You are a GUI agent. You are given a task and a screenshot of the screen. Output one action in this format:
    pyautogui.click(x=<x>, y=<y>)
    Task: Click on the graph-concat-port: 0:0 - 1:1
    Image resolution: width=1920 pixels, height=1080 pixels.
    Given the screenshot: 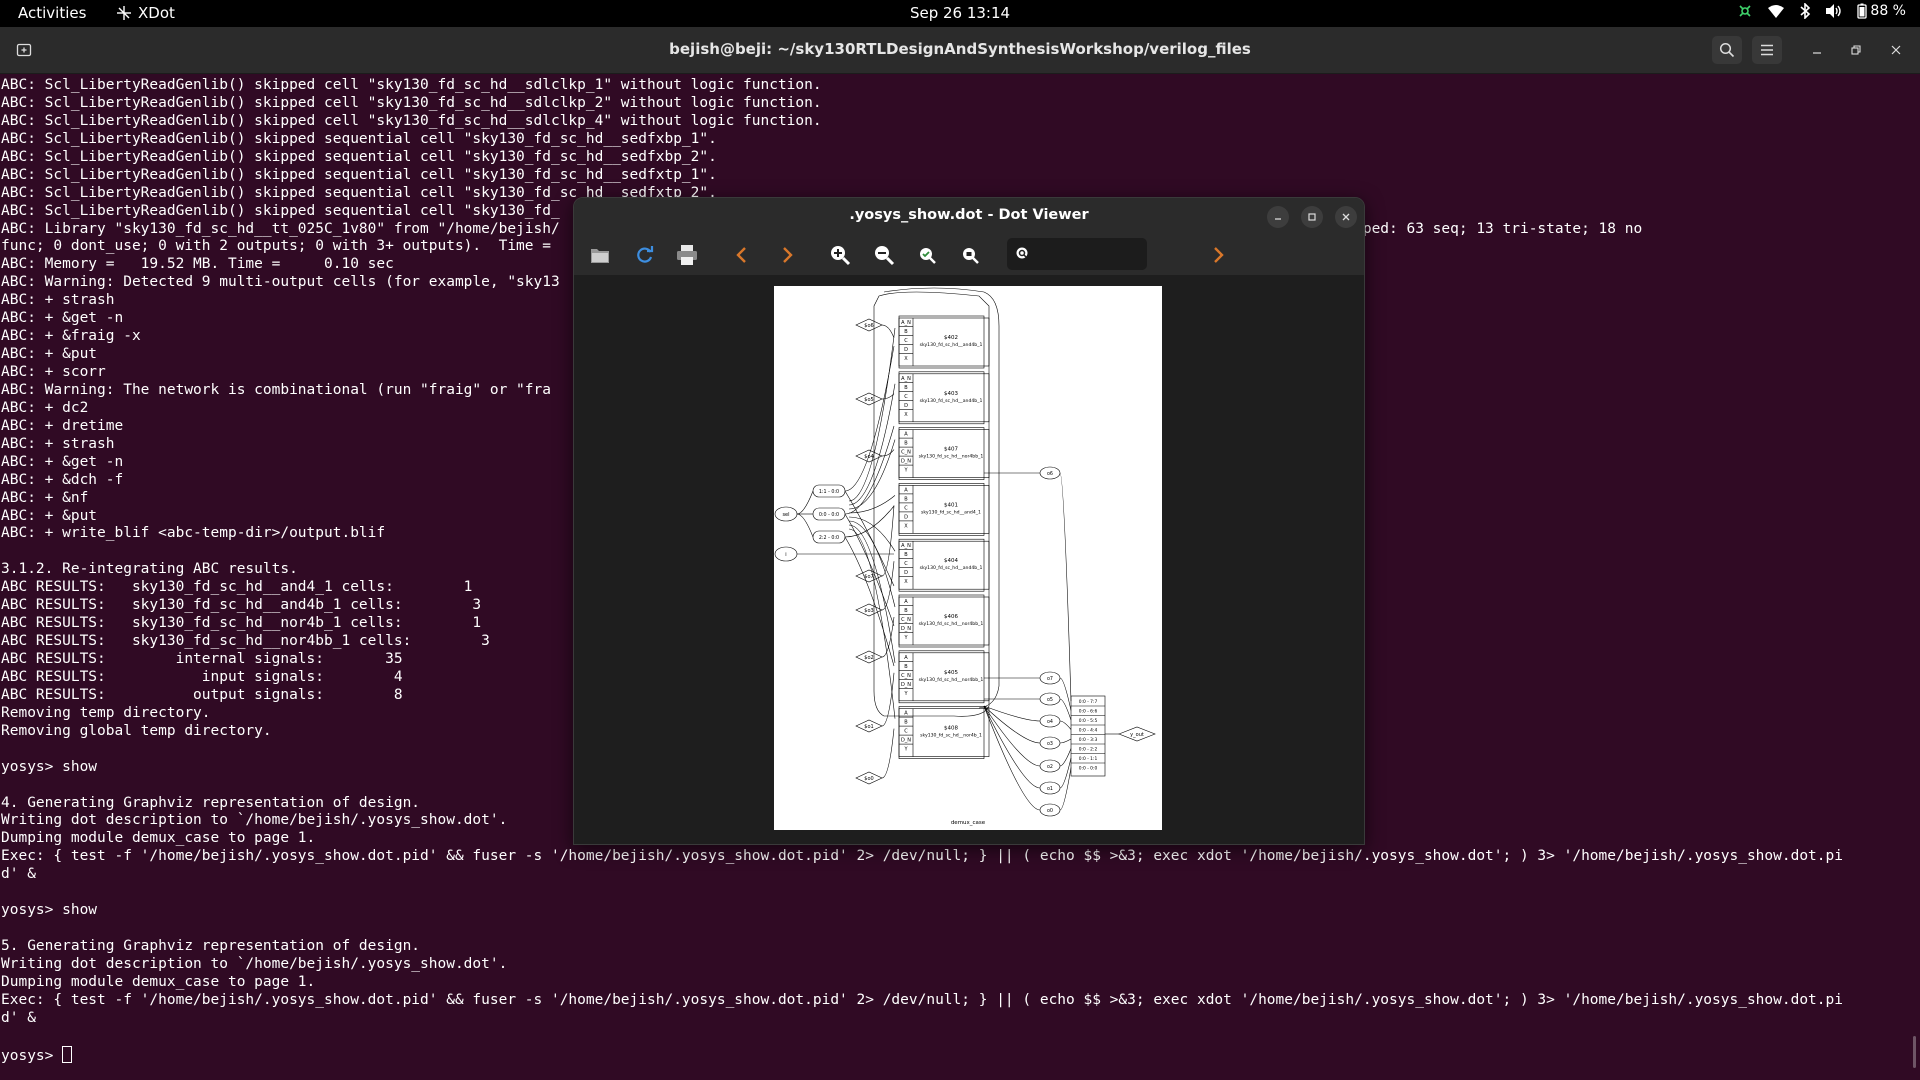 What is the action you would take?
    pyautogui.click(x=1088, y=759)
    